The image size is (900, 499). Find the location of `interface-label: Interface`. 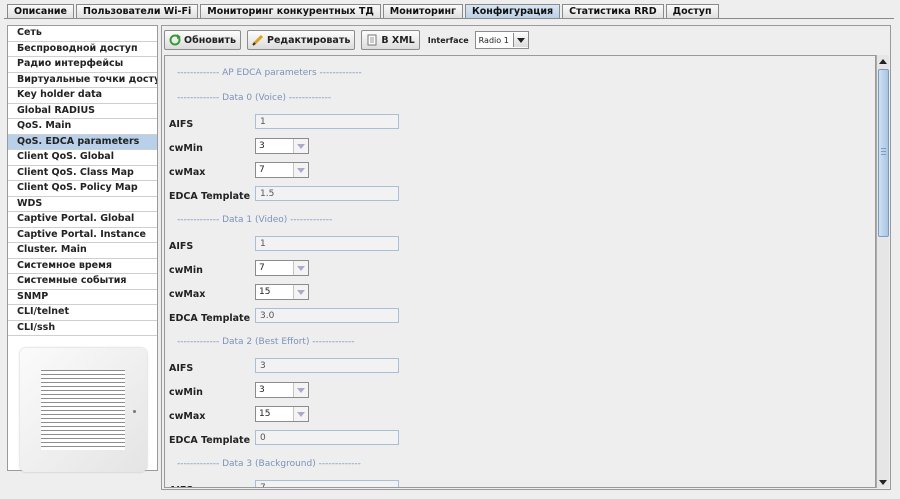

interface-label: Interface is located at coordinates (448, 40).